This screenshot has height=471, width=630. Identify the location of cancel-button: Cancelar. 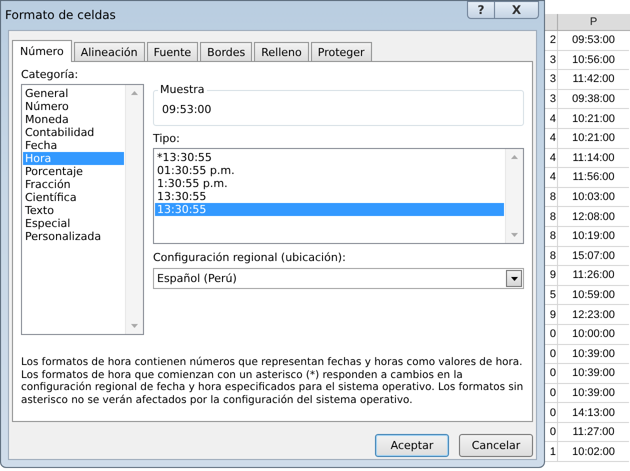
(496, 445).